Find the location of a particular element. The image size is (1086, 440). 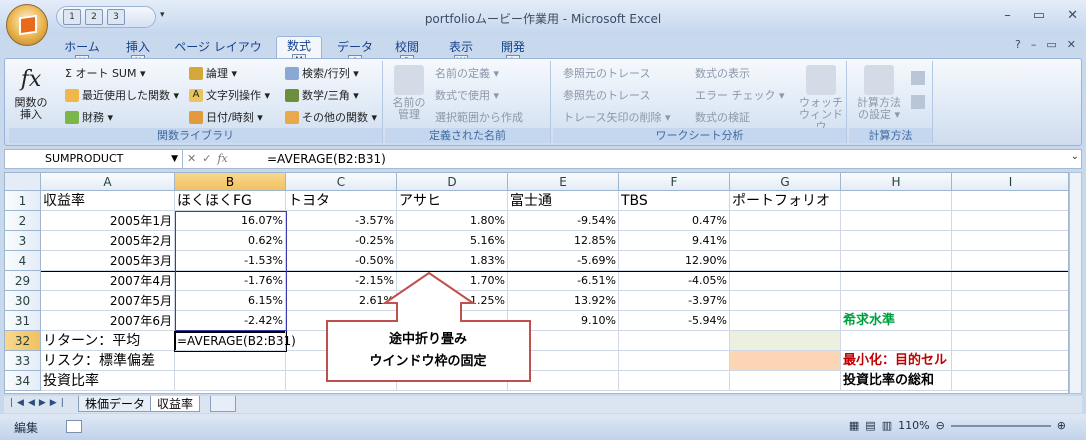

insert-sheet-icon is located at coordinates (223, 404).